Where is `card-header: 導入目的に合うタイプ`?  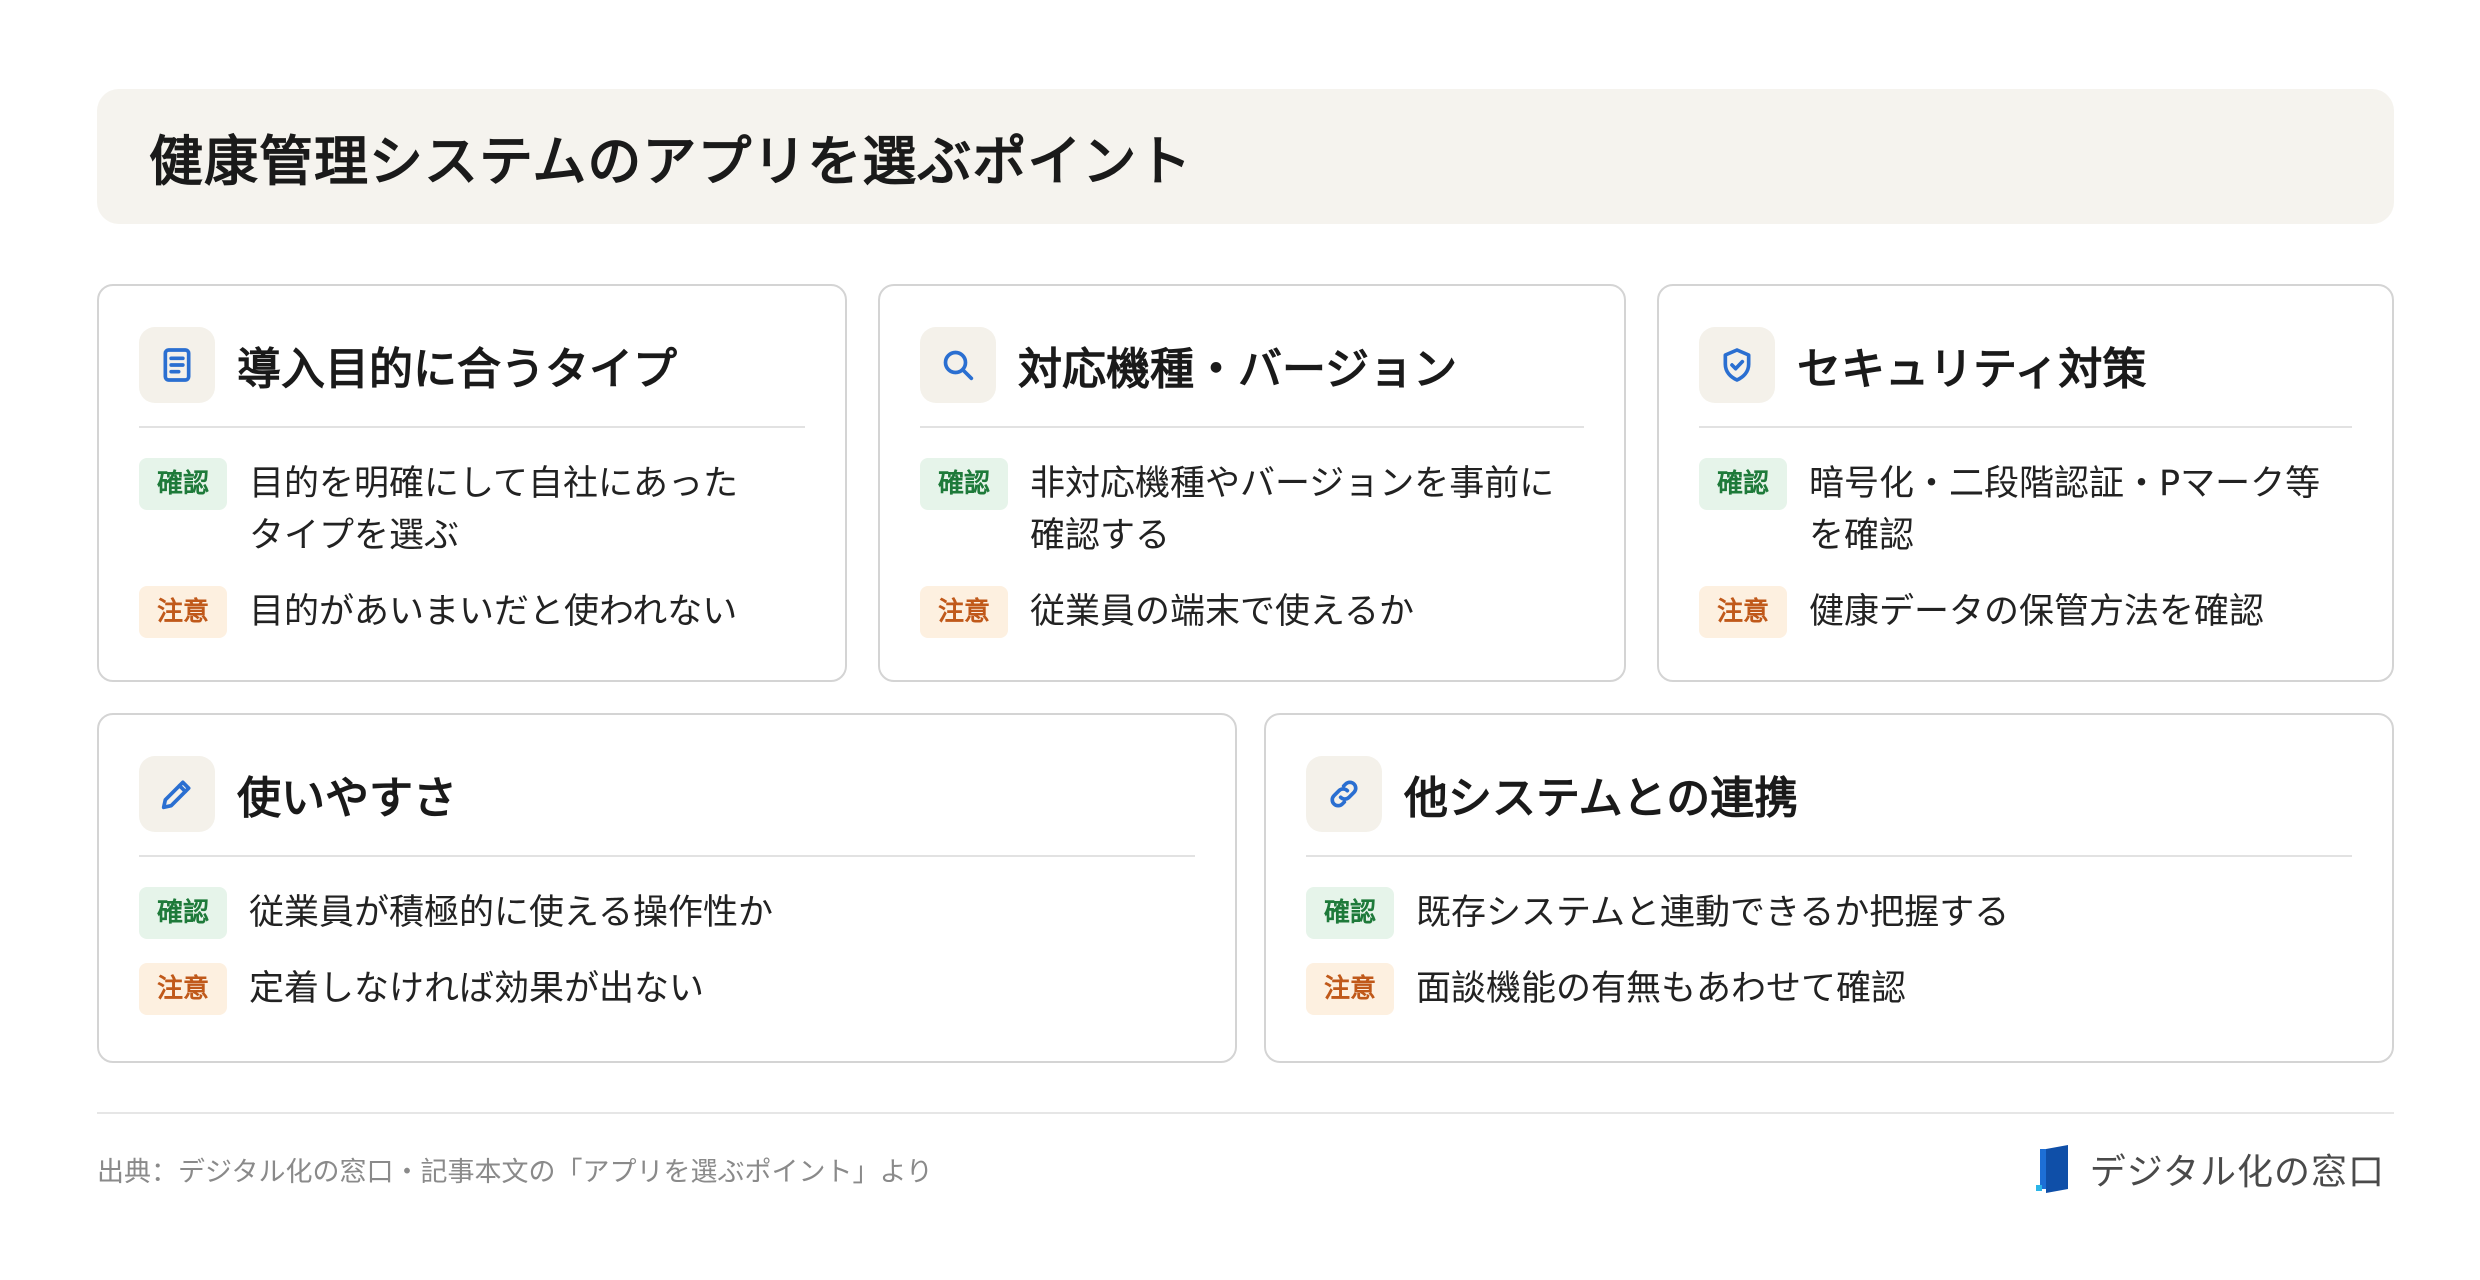
card-header: 導入目的に合うタイプ is located at coordinates (472, 377).